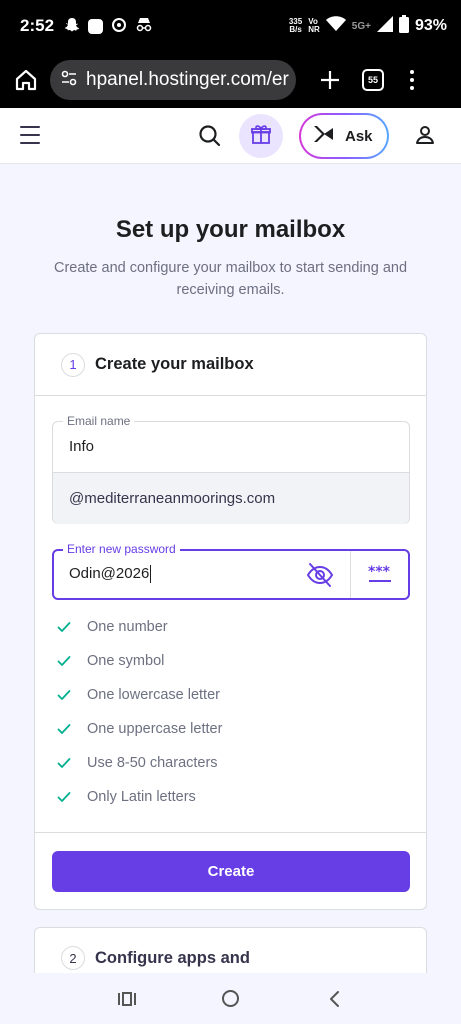 The width and height of the screenshot is (461, 1024). Describe the element at coordinates (151, 574) in the screenshot. I see `text-caret` at that location.